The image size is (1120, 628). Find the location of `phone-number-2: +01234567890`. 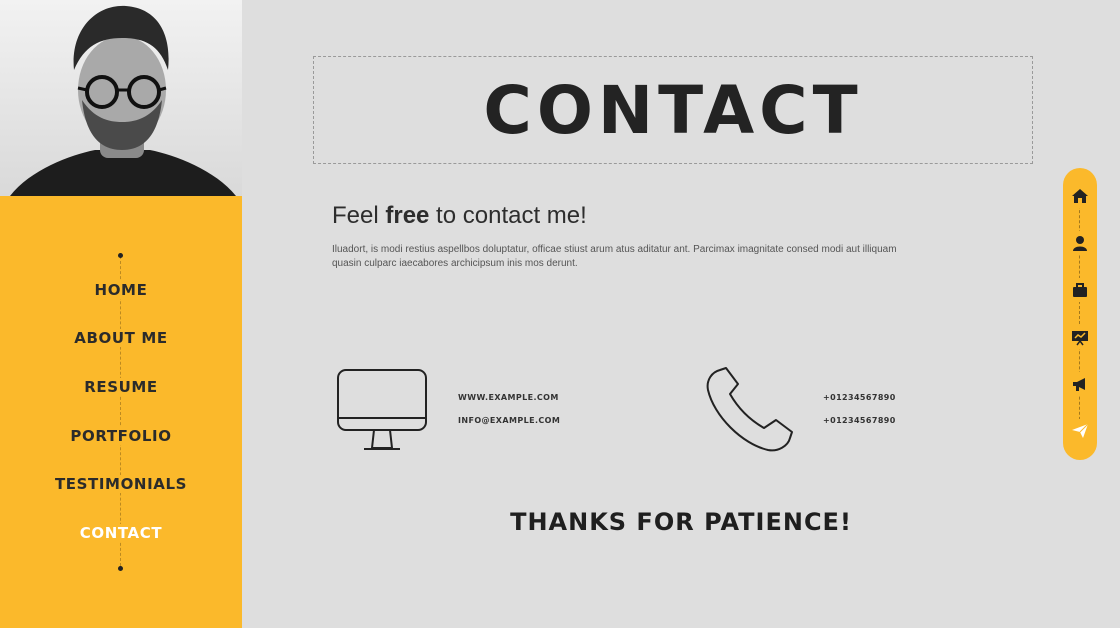

phone-number-2: +01234567890 is located at coordinates (859, 421).